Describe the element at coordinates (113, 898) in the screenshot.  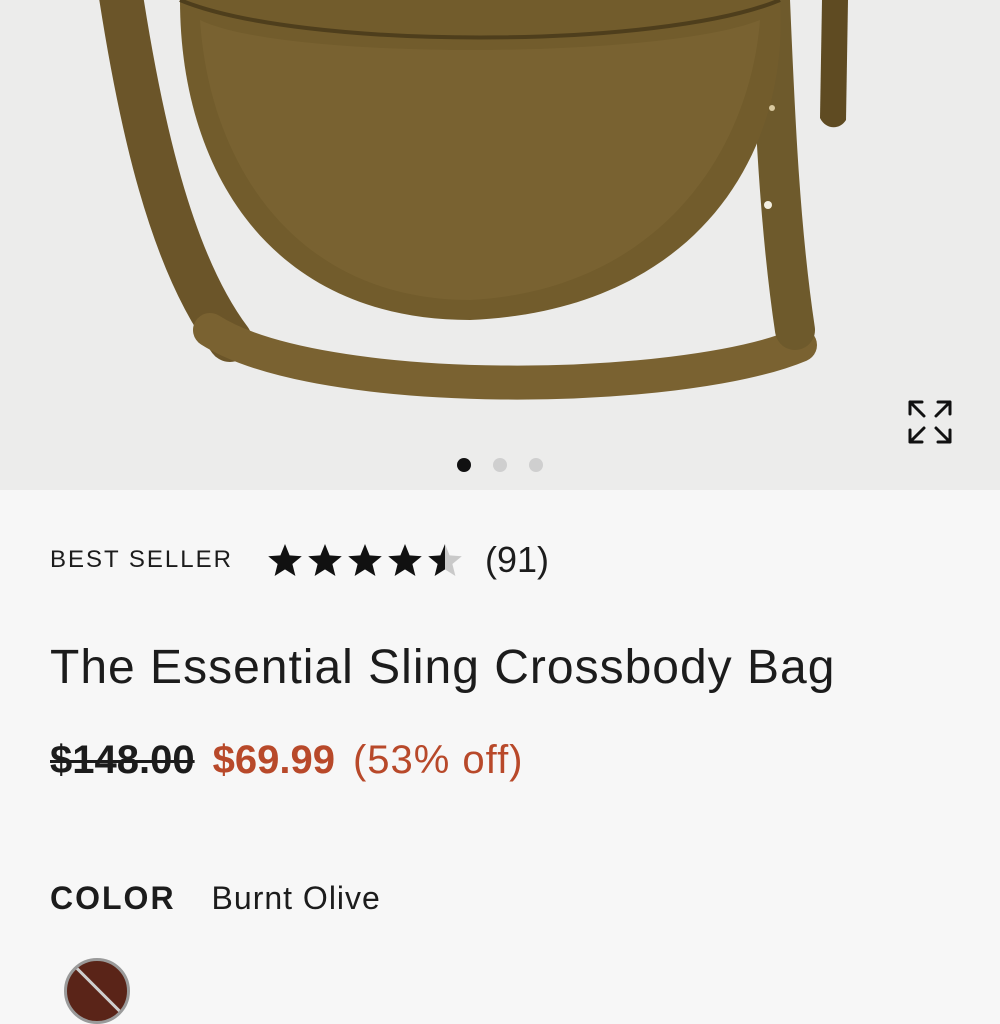
I see `color-label: COLOR` at that location.